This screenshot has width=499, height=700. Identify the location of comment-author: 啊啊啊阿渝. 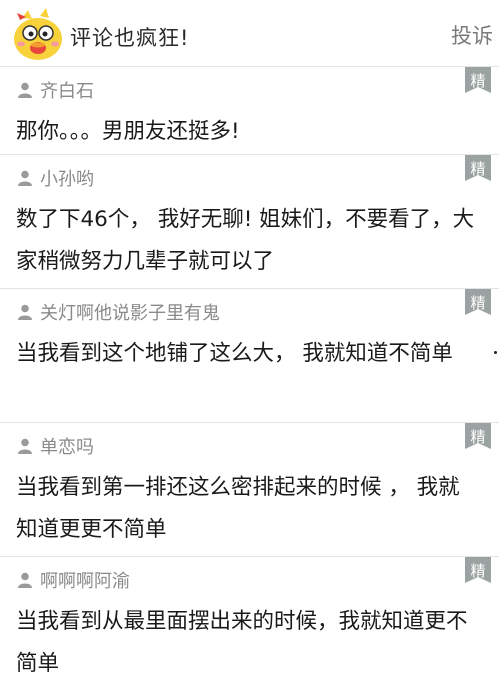
(73, 580).